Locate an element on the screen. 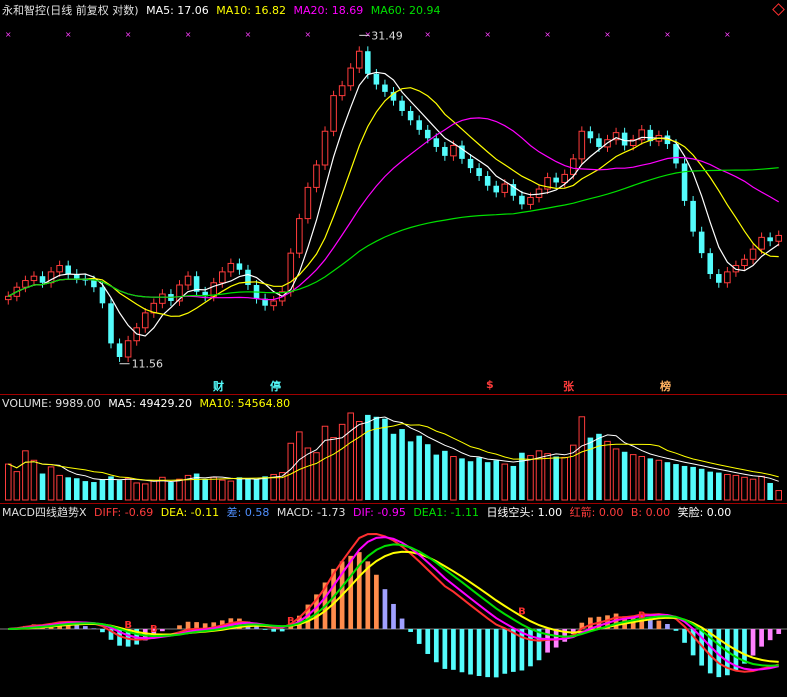  bang-tag: 榜 is located at coordinates (665, 386).